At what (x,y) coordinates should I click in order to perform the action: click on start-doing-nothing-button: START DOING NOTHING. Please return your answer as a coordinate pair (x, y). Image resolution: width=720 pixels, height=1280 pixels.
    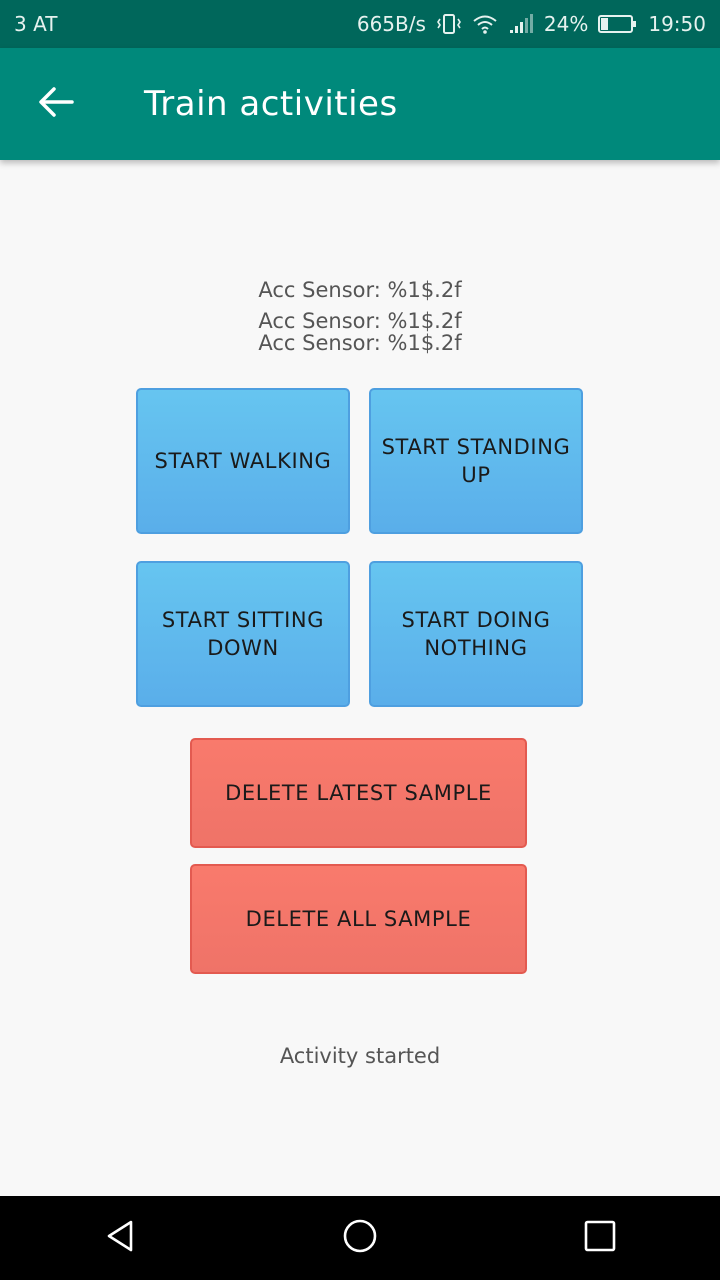
    Looking at the image, I should click on (476, 634).